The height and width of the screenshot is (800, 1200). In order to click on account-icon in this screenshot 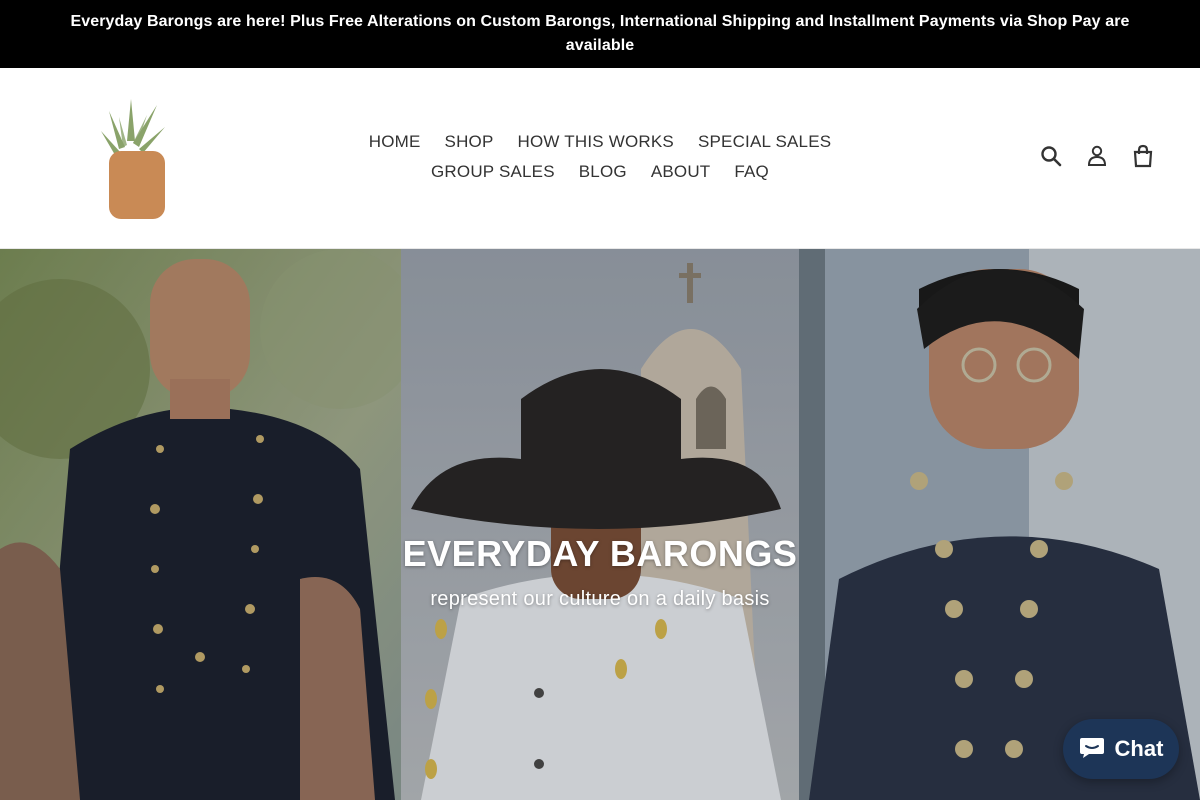, I will do `click(1097, 156)`.